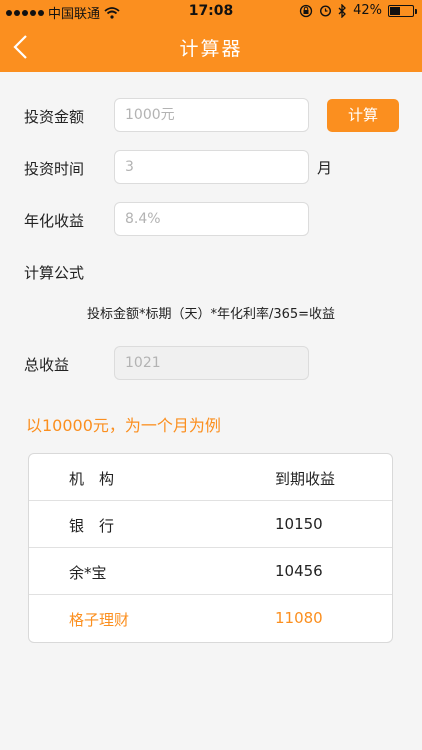 This screenshot has width=422, height=750. What do you see at coordinates (211, 36) in the screenshot?
I see `top-bar: 中国联通 17:08 42% 计算器` at bounding box center [211, 36].